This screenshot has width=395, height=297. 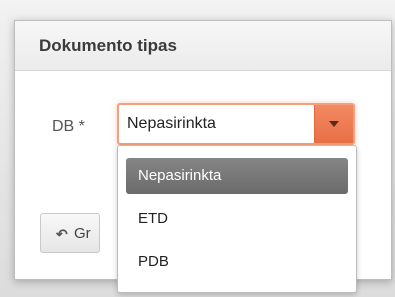 I want to click on dialog-title: Dokumento tipas, so click(x=108, y=45).